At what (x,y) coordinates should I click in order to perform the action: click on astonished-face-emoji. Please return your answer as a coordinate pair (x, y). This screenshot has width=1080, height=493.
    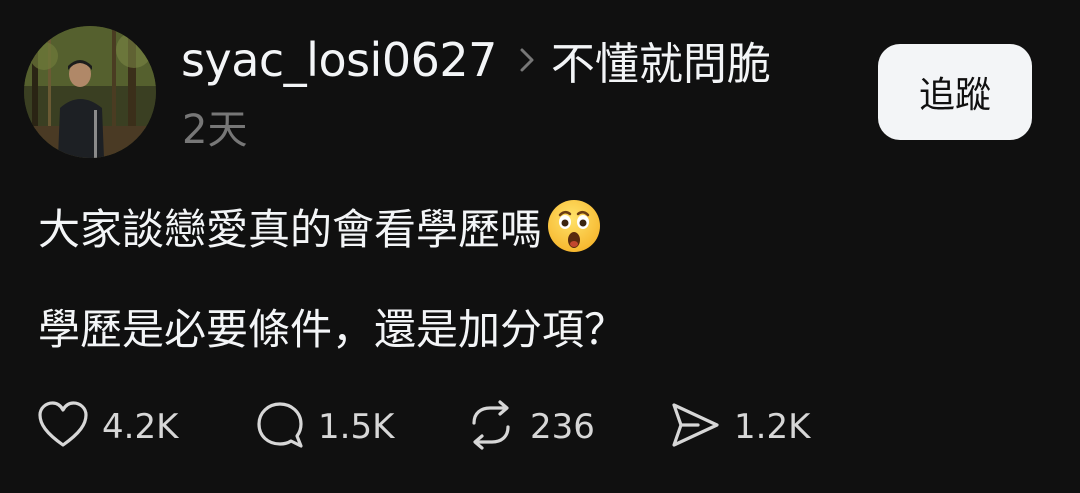
    Looking at the image, I should click on (574, 226).